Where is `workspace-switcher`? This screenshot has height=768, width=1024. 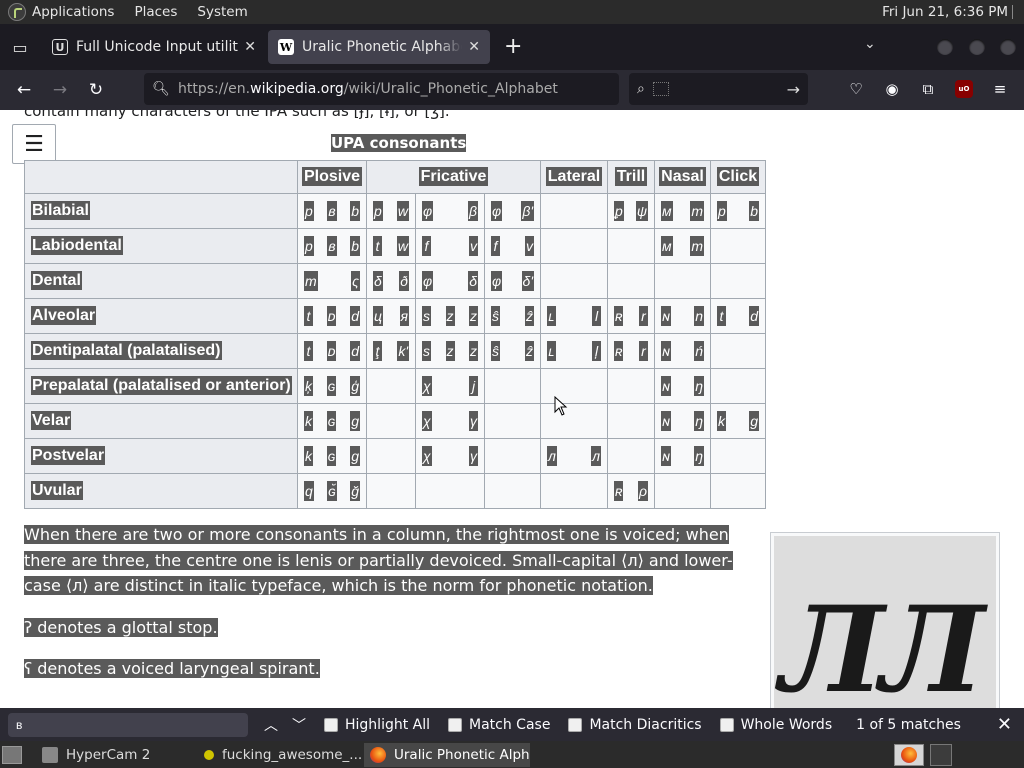 workspace-switcher is located at coordinates (941, 755).